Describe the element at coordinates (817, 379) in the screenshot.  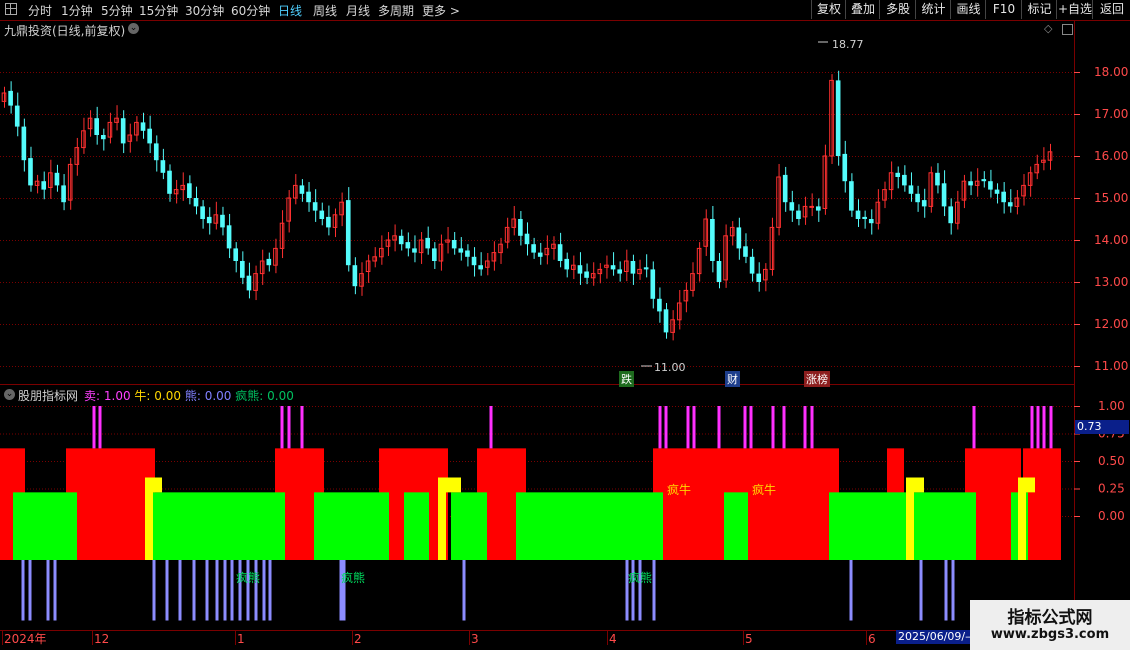
I see `event-tag-rise-list: 涨榜` at that location.